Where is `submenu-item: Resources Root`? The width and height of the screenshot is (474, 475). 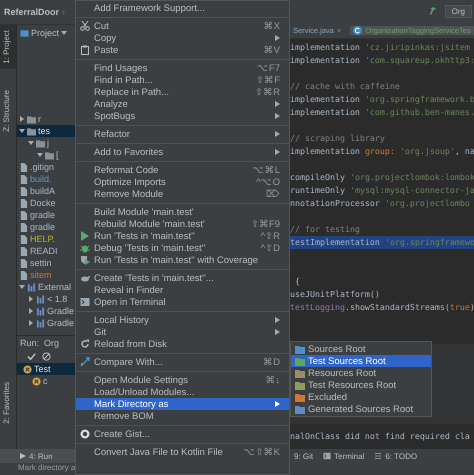
submenu-item: Resources Root is located at coordinates (361, 373).